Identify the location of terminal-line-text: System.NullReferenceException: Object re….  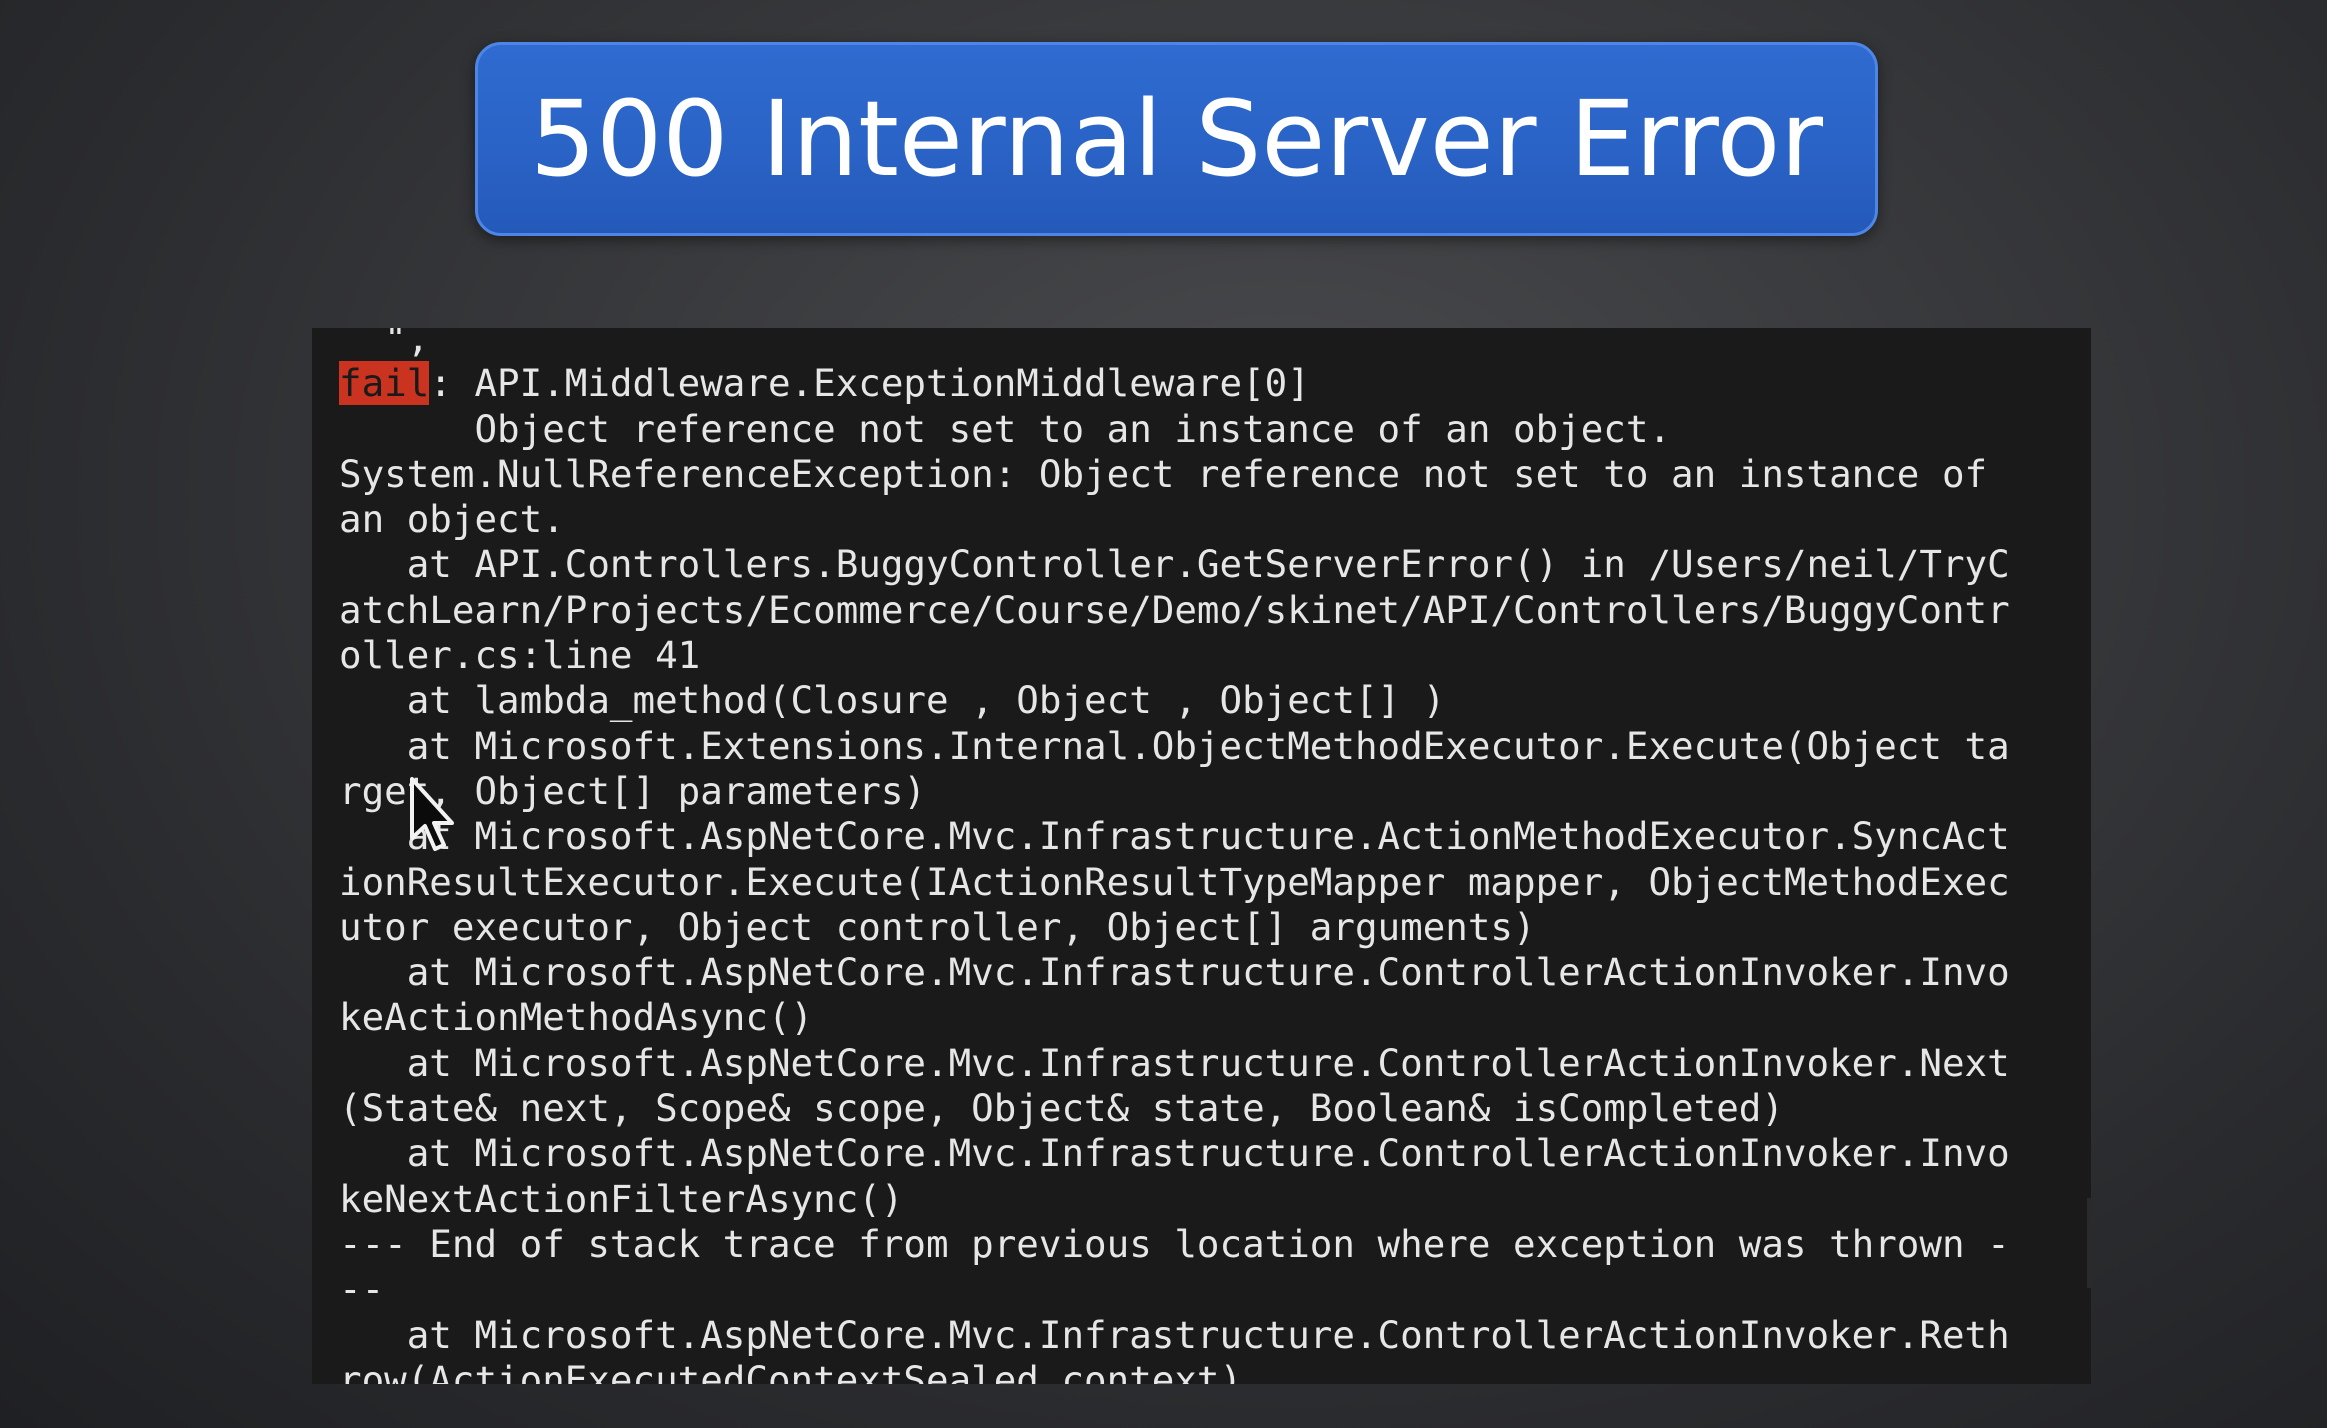
(1163, 473).